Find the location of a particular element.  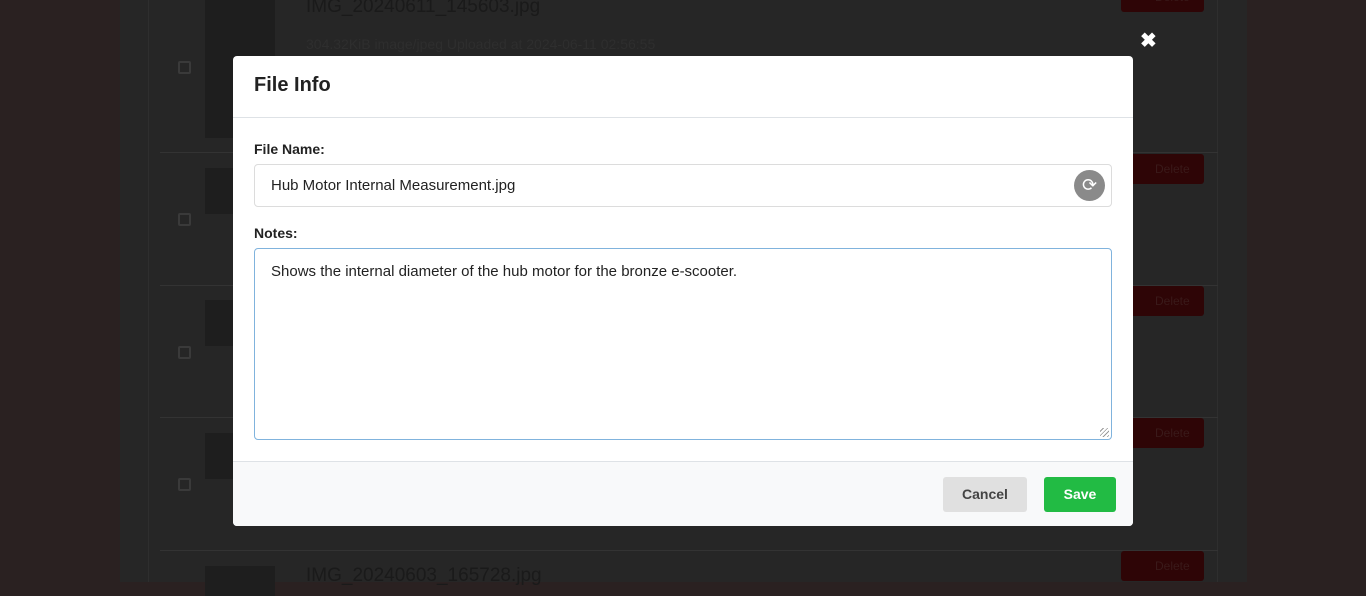

file-name-input: Hub Motor Internal Measurement.jpg ⟳ is located at coordinates (683, 185).